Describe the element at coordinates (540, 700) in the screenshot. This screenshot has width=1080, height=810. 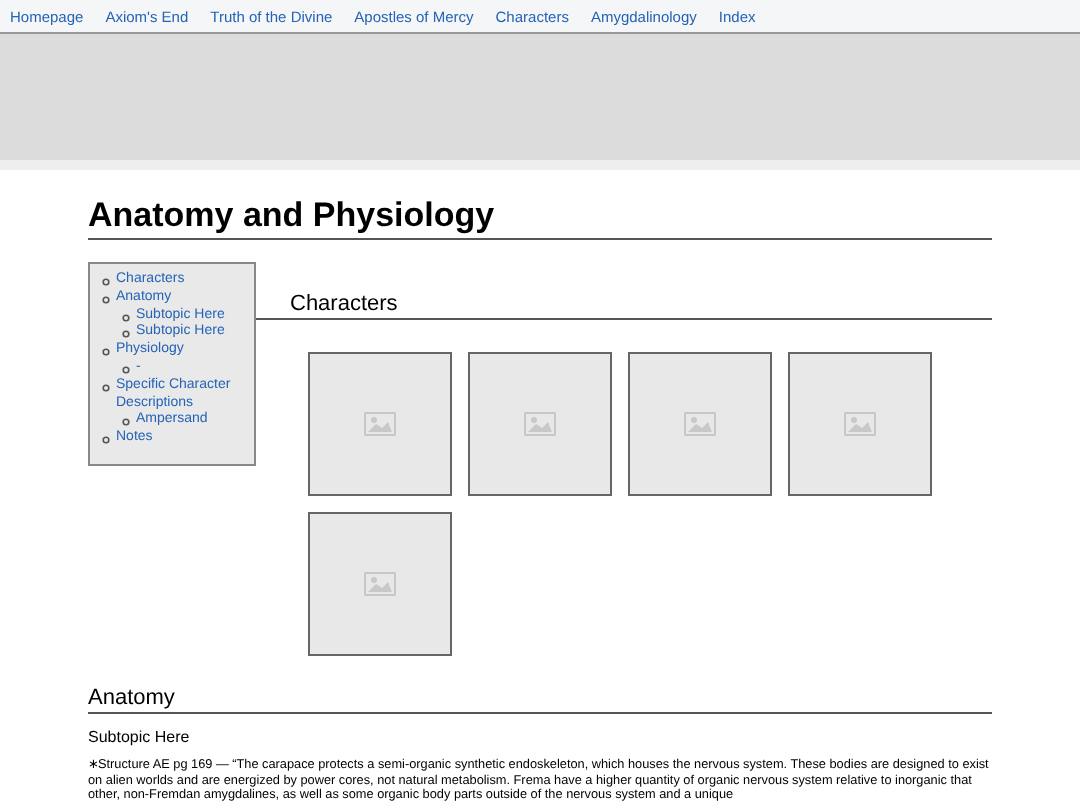
I see `section-heading: Anatomy` at that location.